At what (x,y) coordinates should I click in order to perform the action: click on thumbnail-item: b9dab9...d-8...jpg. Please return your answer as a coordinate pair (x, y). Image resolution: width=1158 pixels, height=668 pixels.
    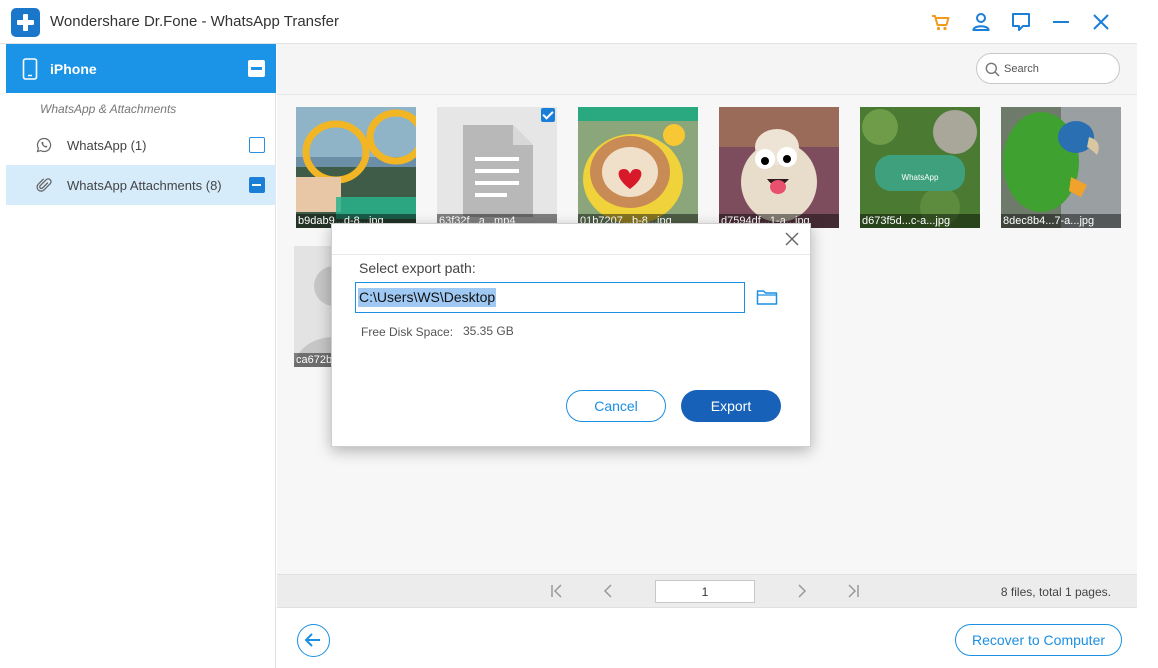
    Looking at the image, I should click on (356, 167).